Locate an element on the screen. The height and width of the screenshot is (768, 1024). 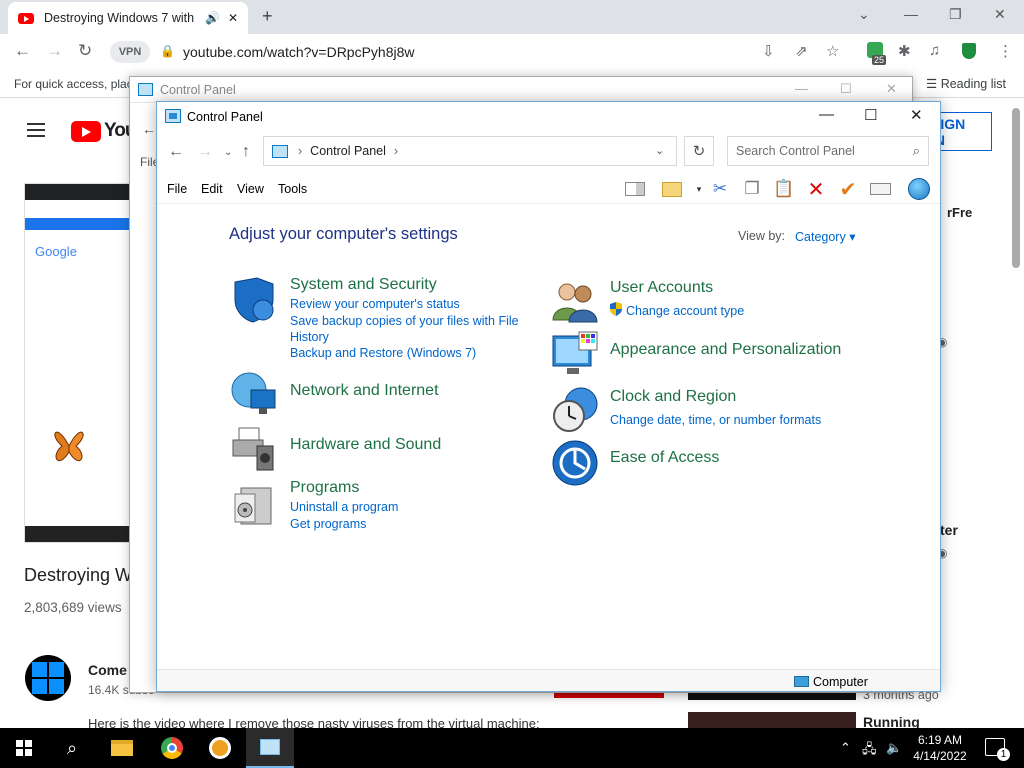
network-icon: 🖧 is located at coordinates (869, 751).